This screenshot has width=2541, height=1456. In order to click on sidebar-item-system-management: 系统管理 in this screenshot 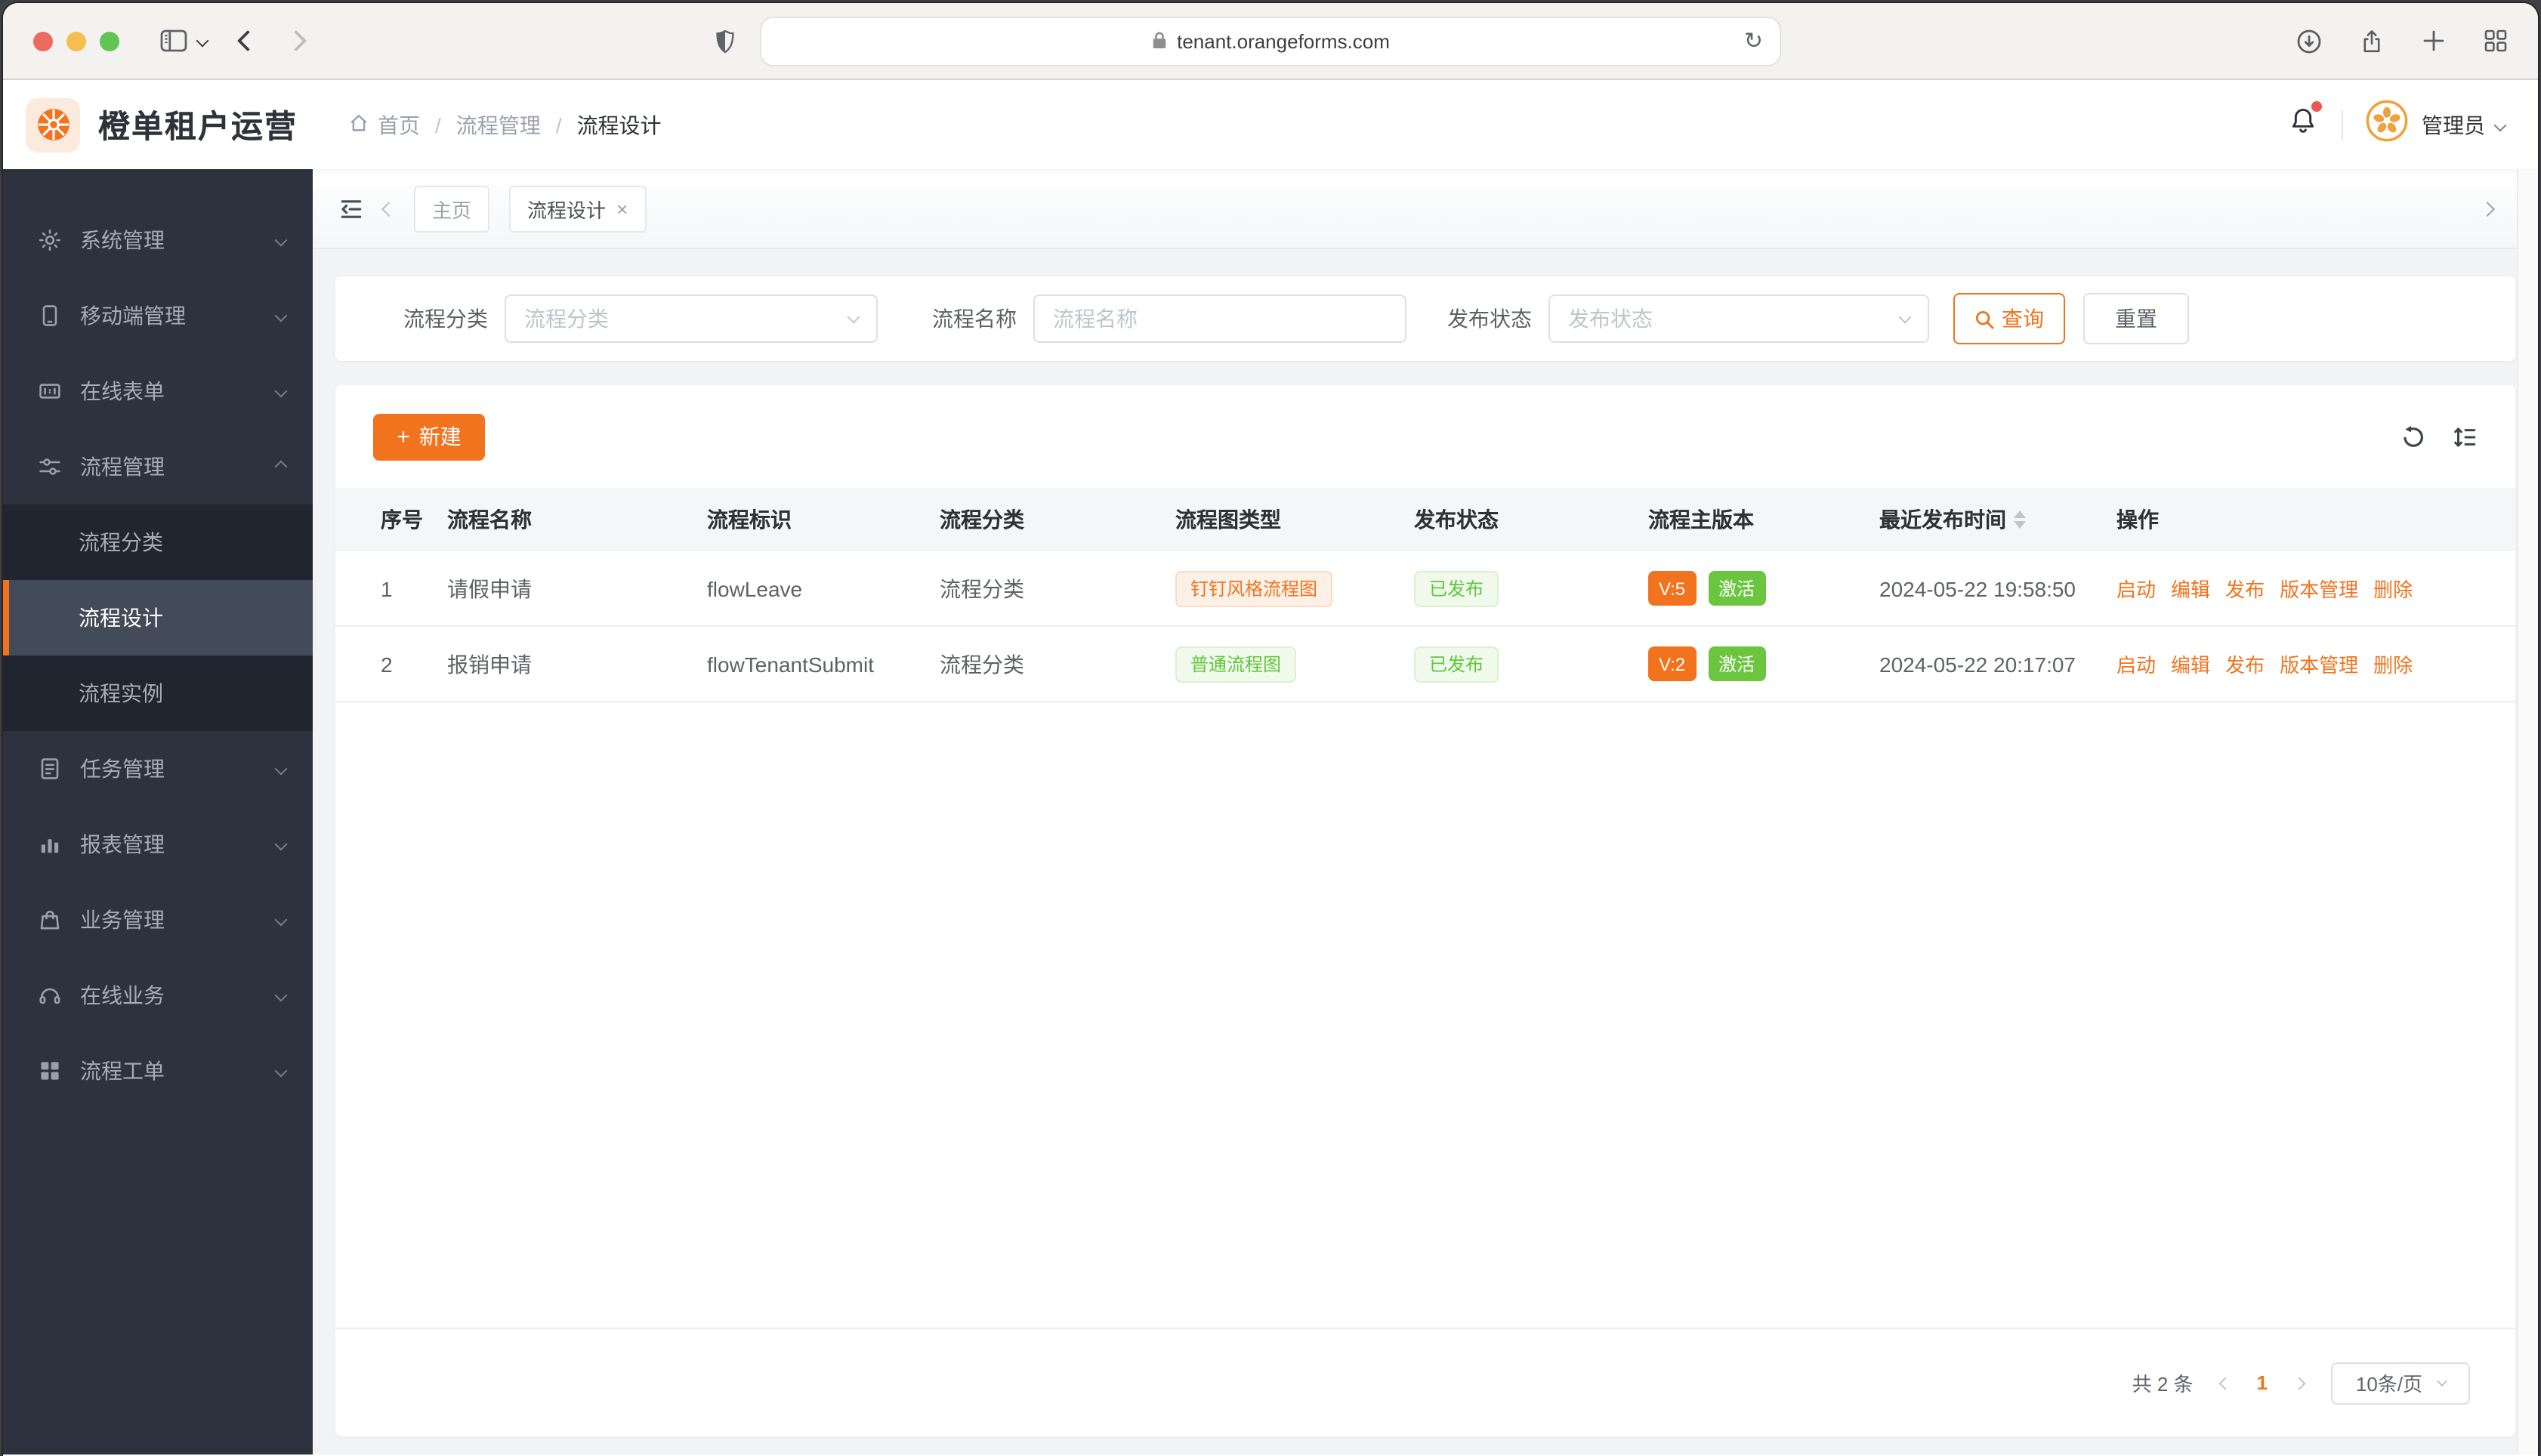, I will do `click(158, 240)`.